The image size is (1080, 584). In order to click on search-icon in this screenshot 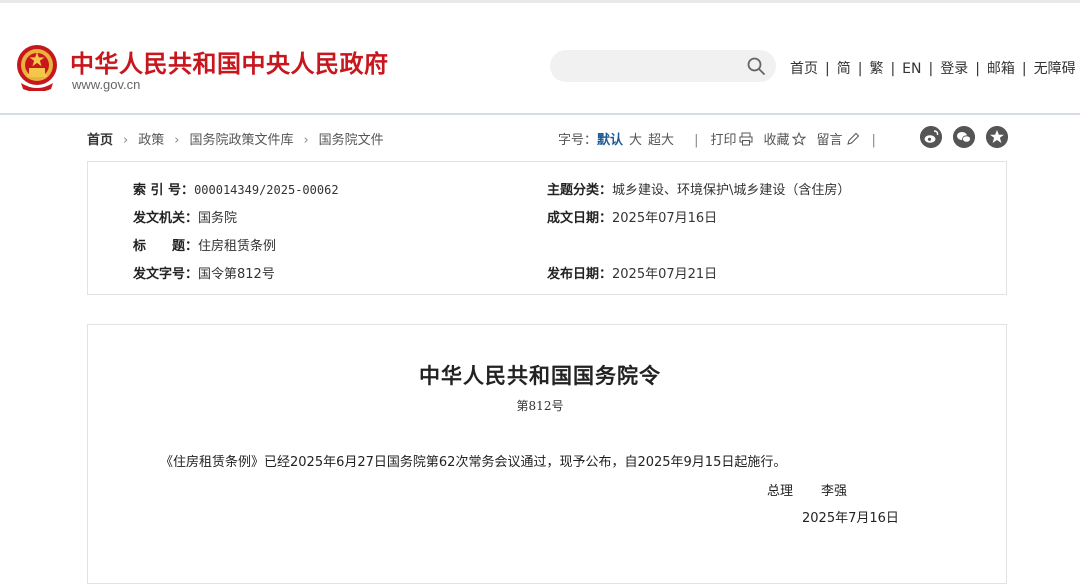, I will do `click(756, 66)`.